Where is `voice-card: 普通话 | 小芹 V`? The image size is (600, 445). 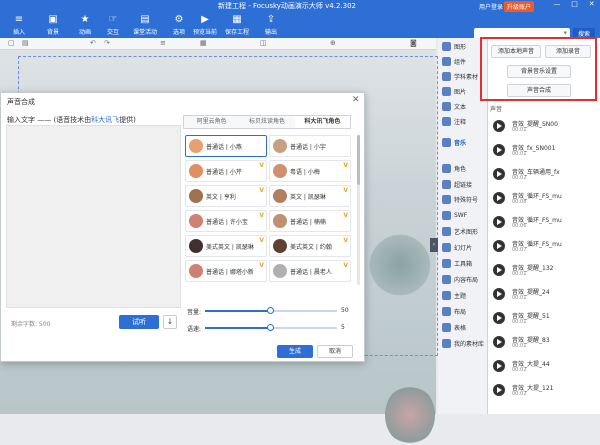 voice-card: 普通话 | 小芹 V is located at coordinates (226, 171).